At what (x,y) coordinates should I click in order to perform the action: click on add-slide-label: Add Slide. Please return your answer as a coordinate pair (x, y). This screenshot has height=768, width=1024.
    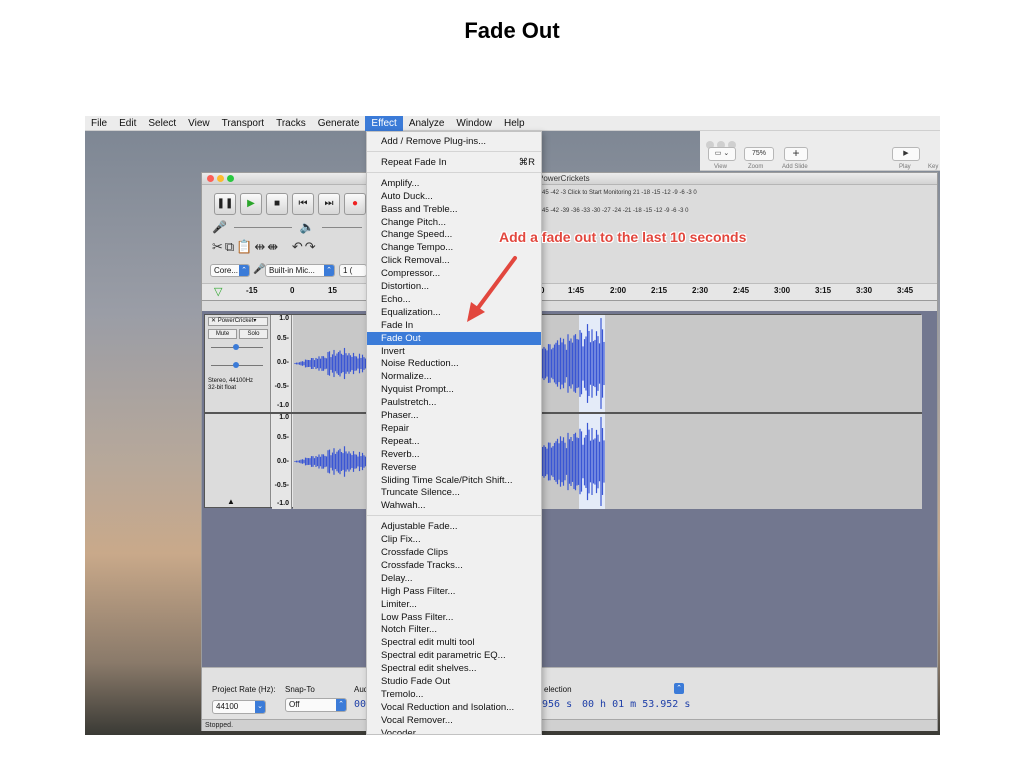
    Looking at the image, I should click on (795, 167).